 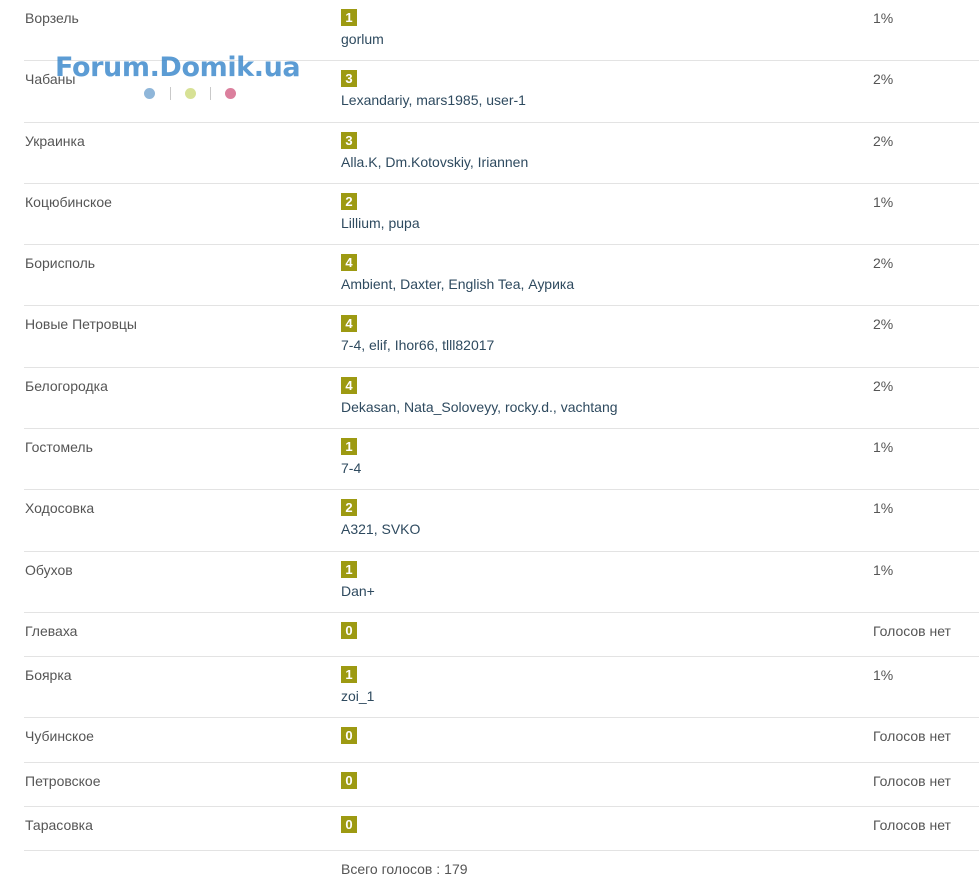 What do you see at coordinates (501, 215) in the screenshot?
I see `poll-row: Коцюбинское 2 Lillium, pupa 1%` at bounding box center [501, 215].